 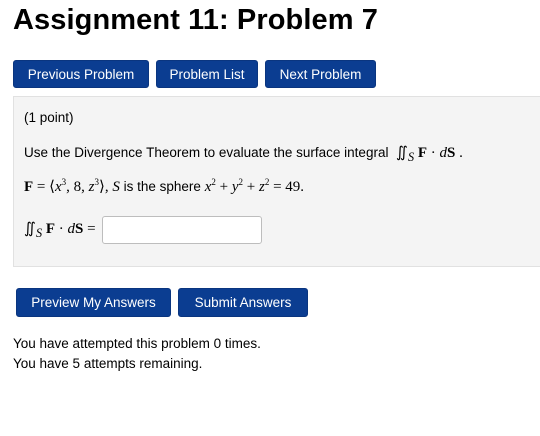 I want to click on answer-actions: Preview My Answers Submit Answers, so click(x=162, y=302).